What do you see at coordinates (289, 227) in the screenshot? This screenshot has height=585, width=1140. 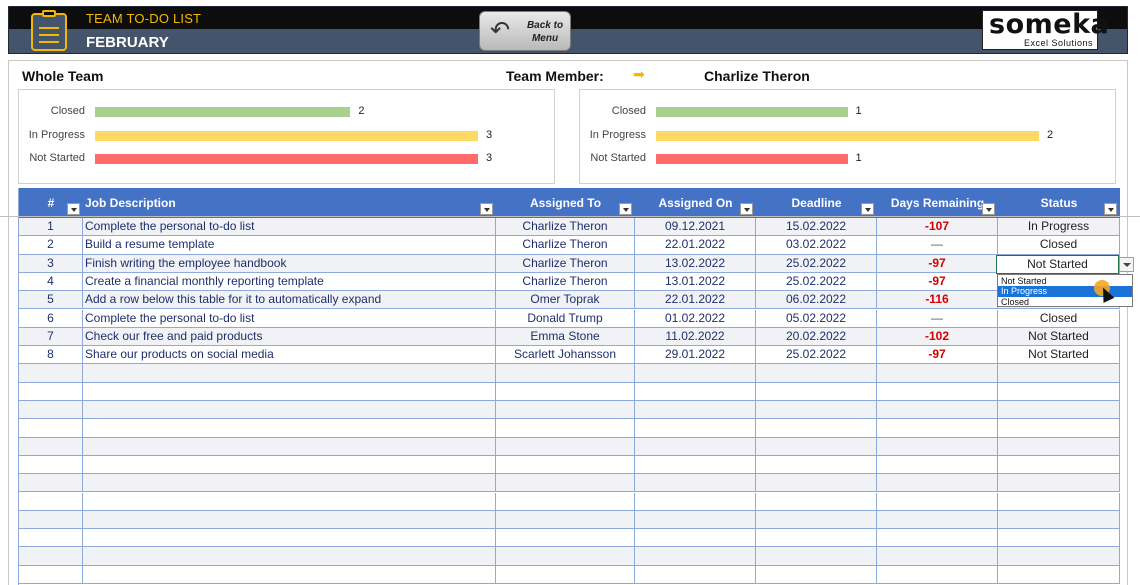 I see `table-cell-job: Complete the personal to-do list` at bounding box center [289, 227].